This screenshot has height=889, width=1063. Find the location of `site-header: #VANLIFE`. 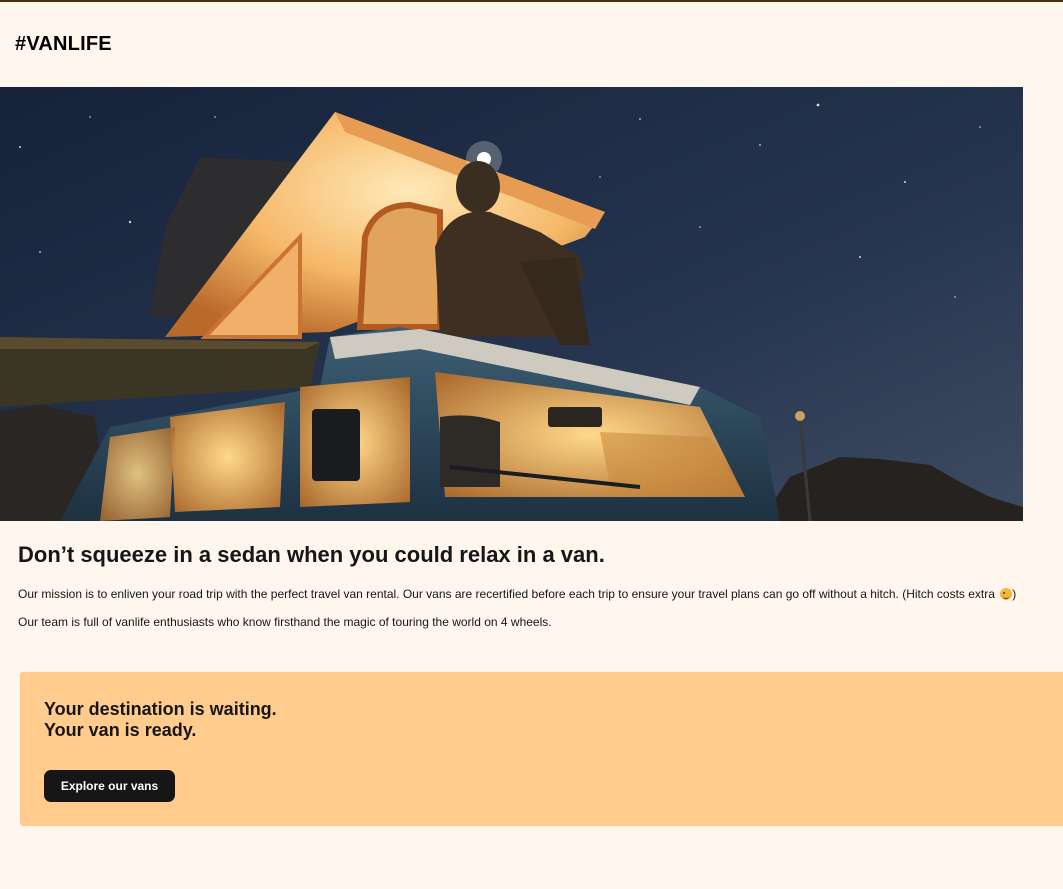

site-header: #VANLIFE is located at coordinates (531, 43).